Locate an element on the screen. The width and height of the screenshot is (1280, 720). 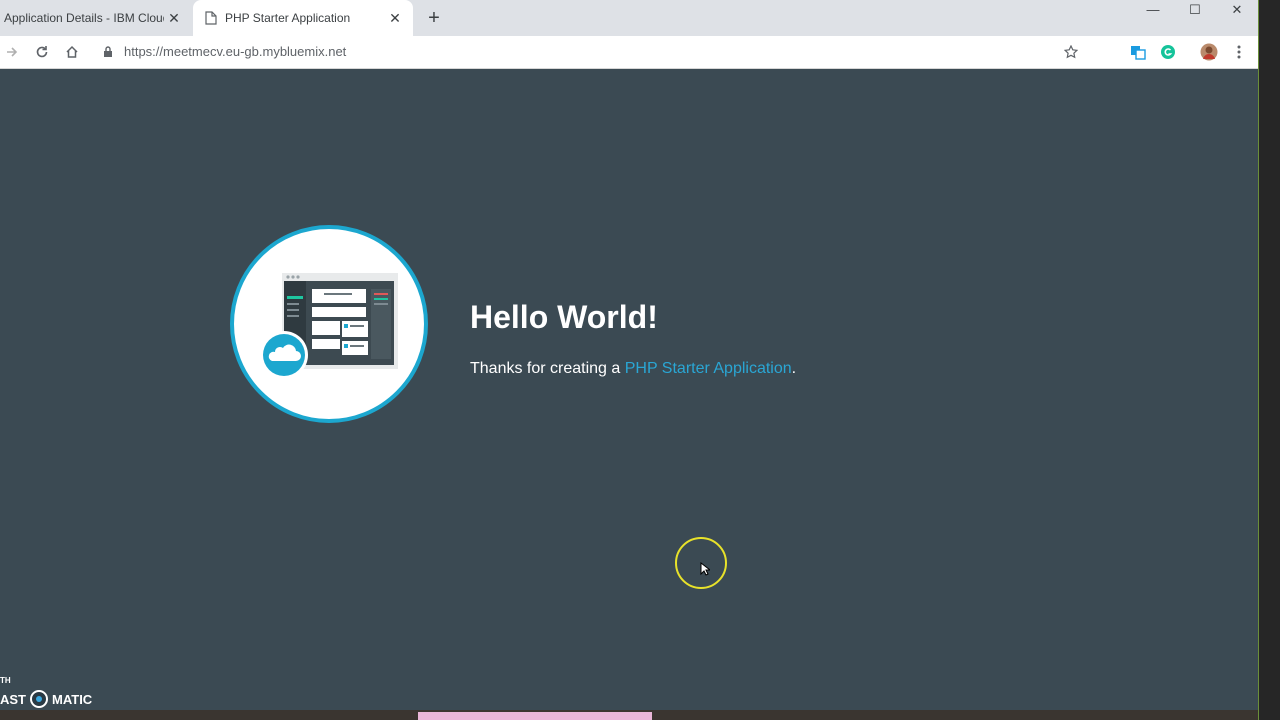
tab-php-starter: PHP Starter Application ✕ is located at coordinates (303, 18).